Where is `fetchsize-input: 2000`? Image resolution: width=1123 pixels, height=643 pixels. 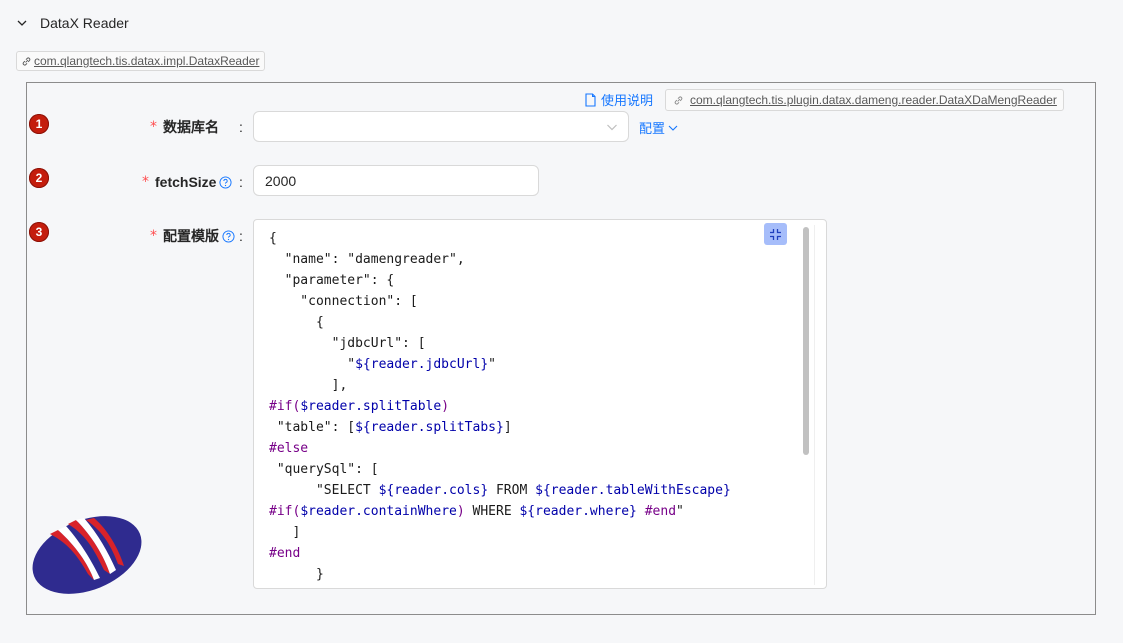 fetchsize-input: 2000 is located at coordinates (396, 180).